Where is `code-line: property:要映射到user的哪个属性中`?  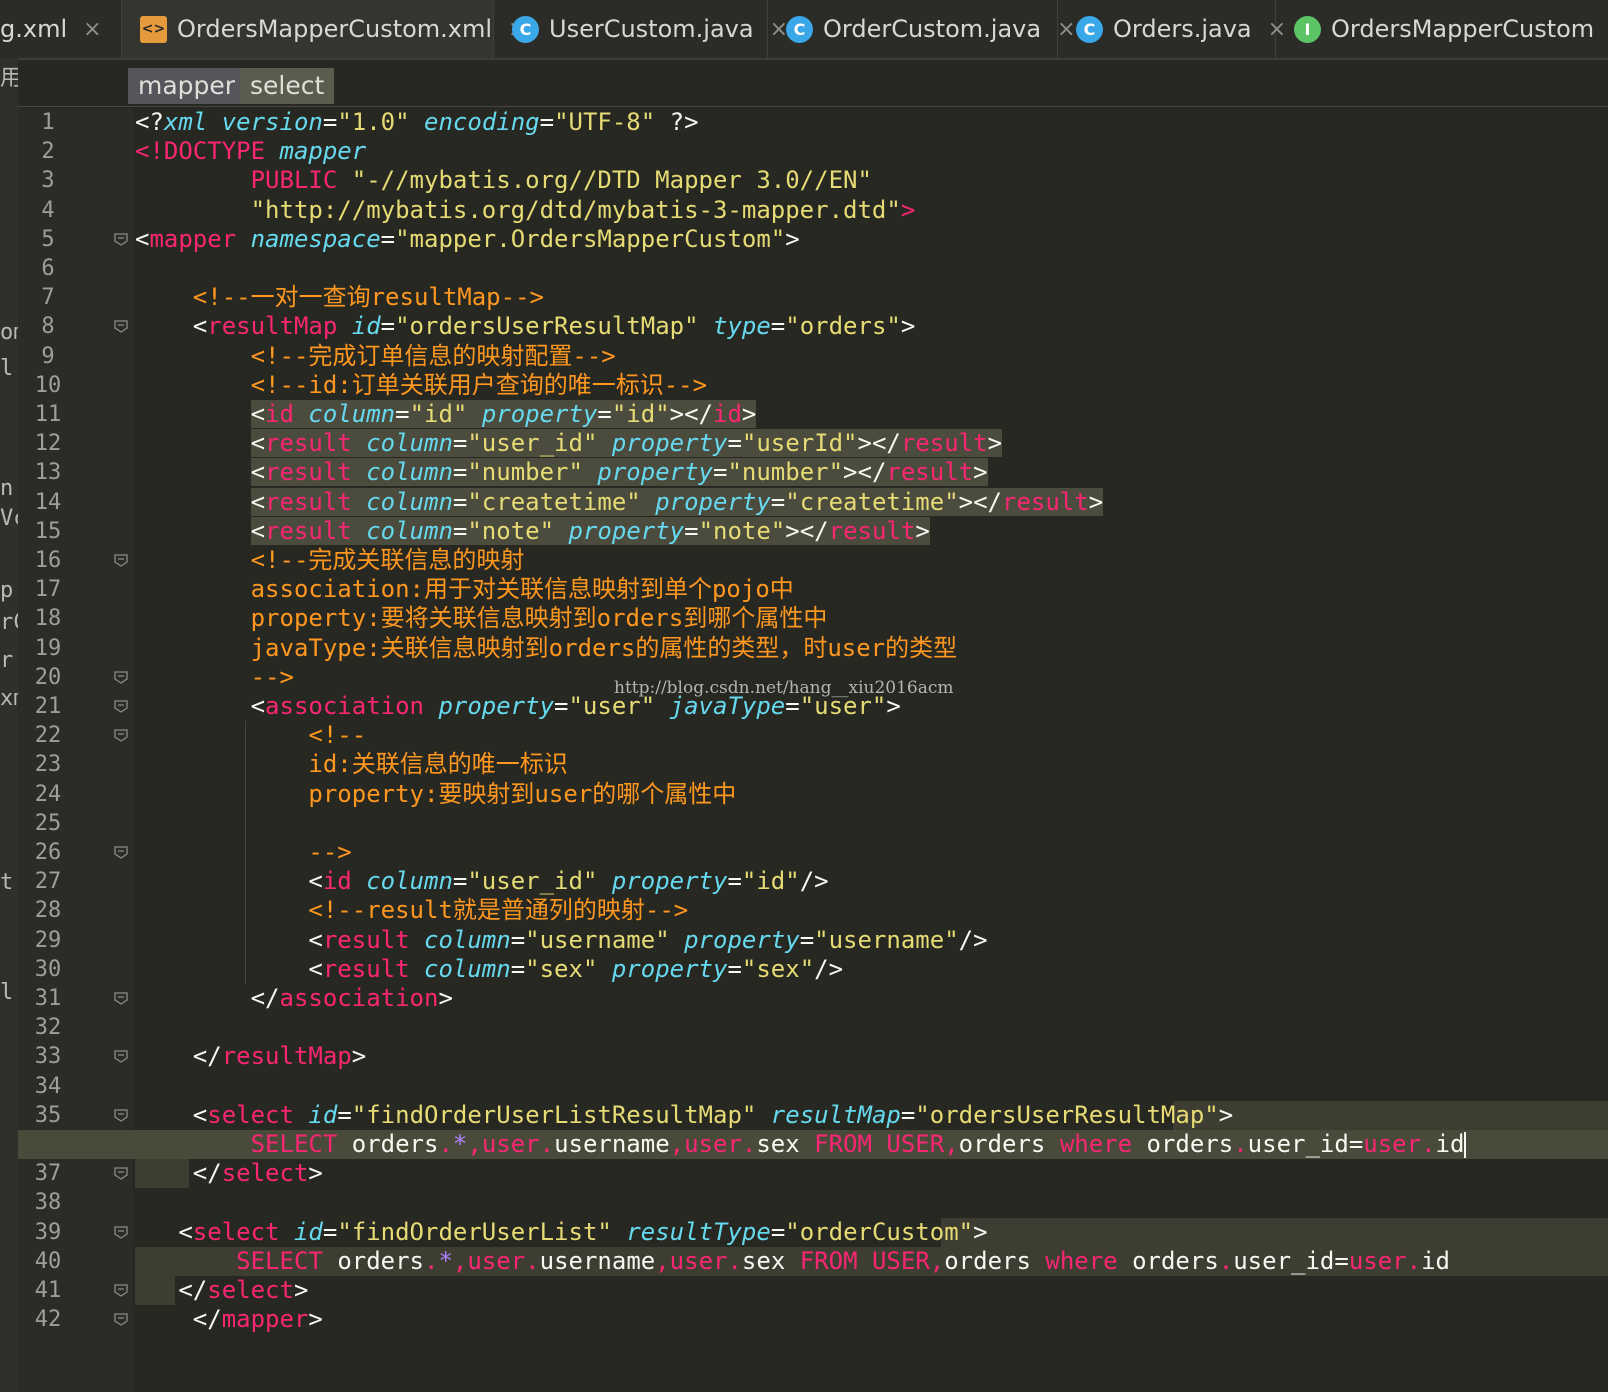
code-line: property:要映射到user的哪个属性中 is located at coordinates (871, 794).